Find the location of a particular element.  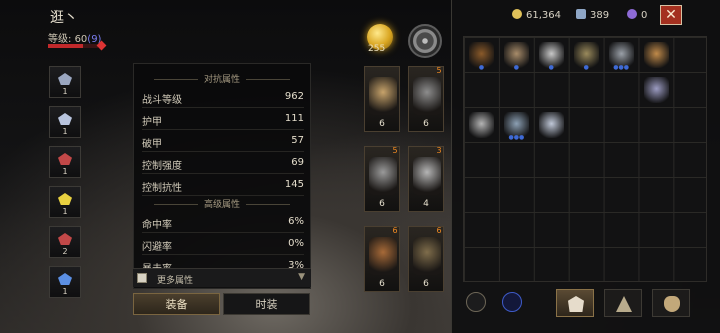

close-button: ✕ is located at coordinates (671, 15).